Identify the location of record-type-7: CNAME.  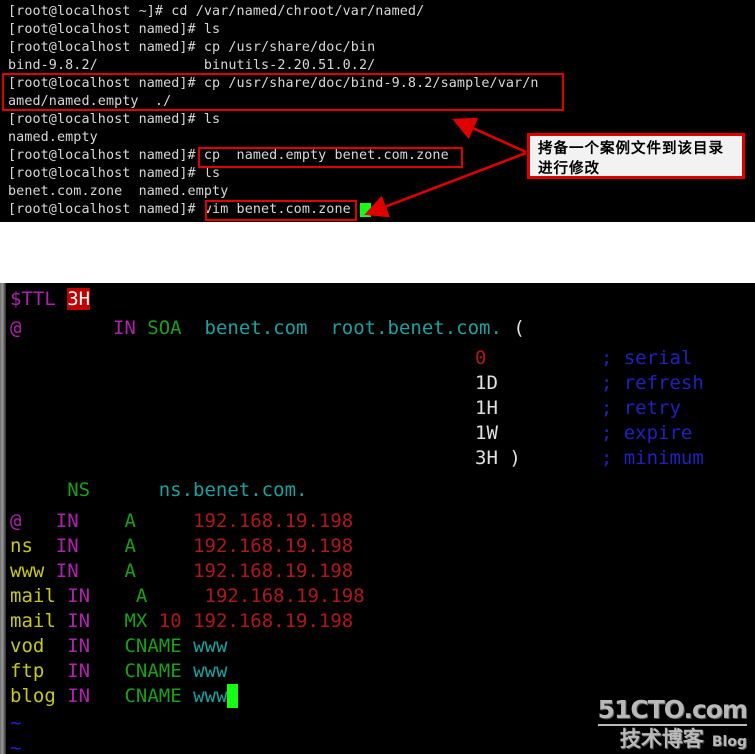
(153, 696).